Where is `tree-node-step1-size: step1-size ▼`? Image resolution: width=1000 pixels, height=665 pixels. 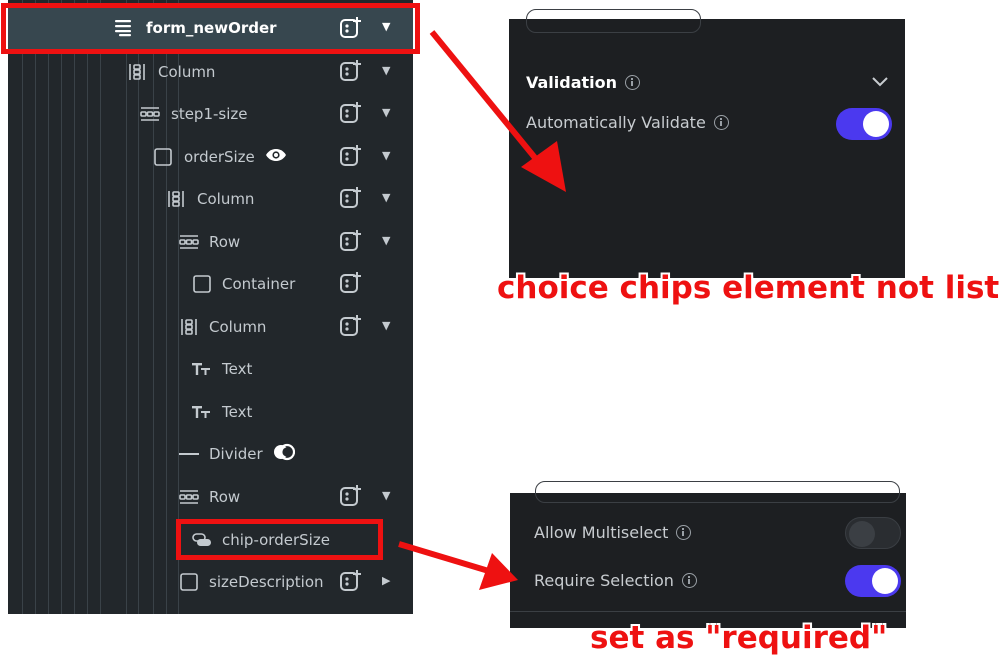 tree-node-step1-size: step1-size ▼ is located at coordinates (210, 113).